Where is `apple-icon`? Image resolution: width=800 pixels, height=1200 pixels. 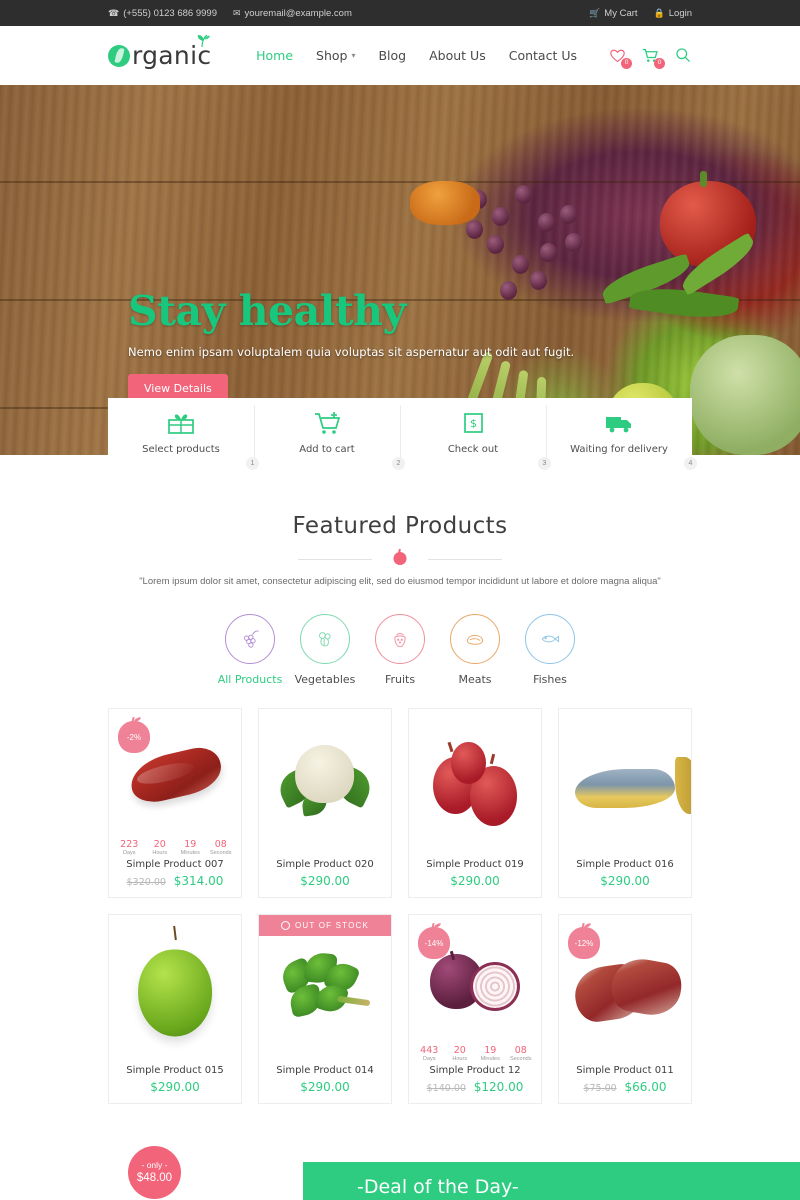
apple-icon is located at coordinates (400, 558).